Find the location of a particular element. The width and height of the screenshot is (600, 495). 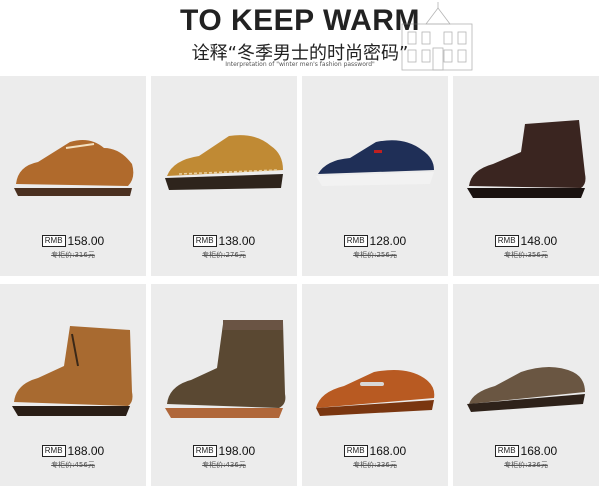

product-card: RMB 148.00 专柜价:356元 is located at coordinates (526, 176).